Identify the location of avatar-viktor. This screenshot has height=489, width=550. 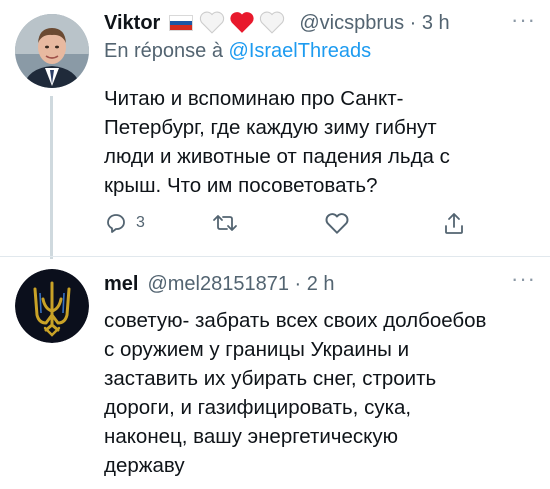
(52, 51).